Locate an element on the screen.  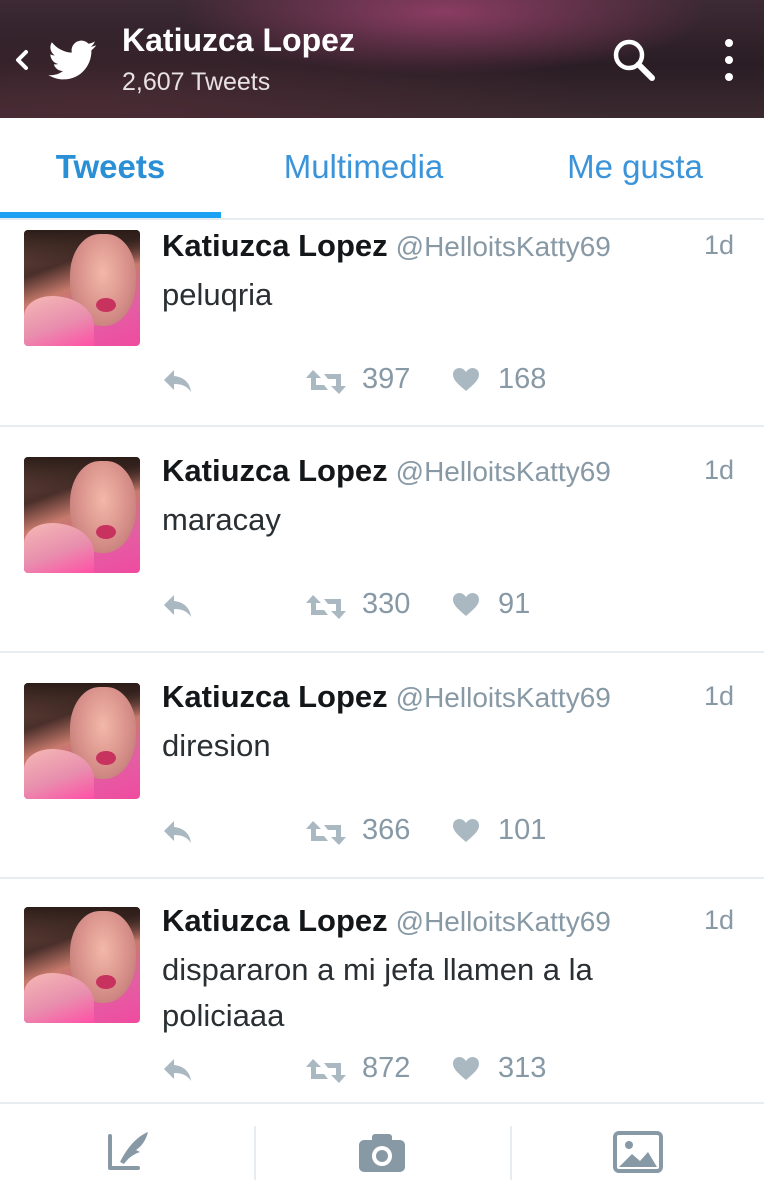
tweet-text: diresion is located at coordinates (216, 745).